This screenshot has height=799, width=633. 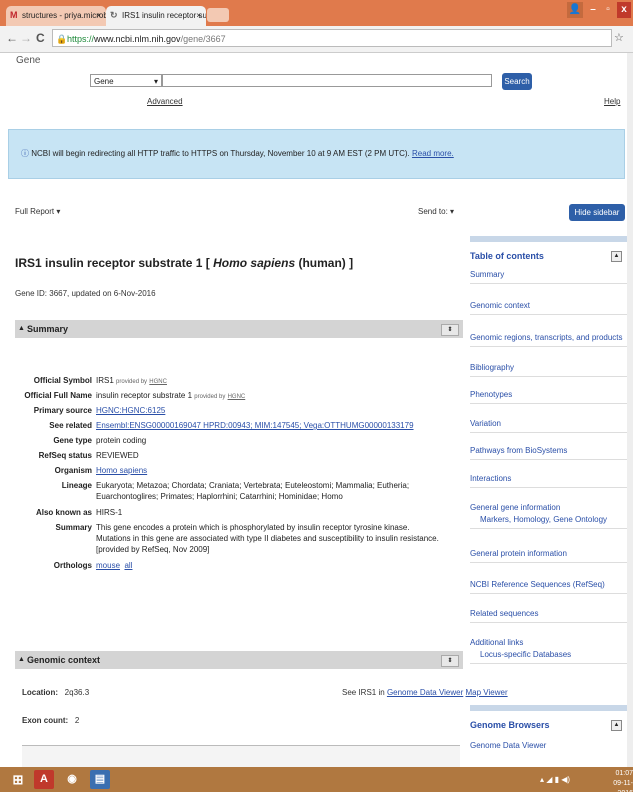 I want to click on species-name: Homo sapiens, so click(x=254, y=263).